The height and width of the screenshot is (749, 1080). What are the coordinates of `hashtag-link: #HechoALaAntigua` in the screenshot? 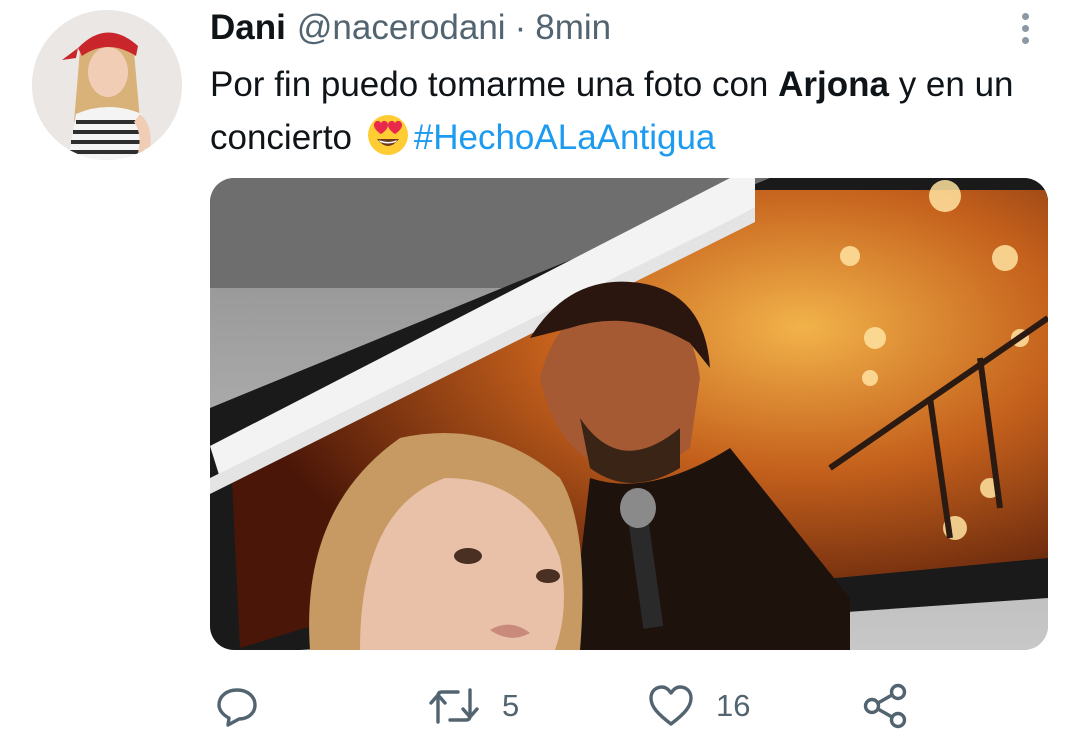 It's located at (565, 137).